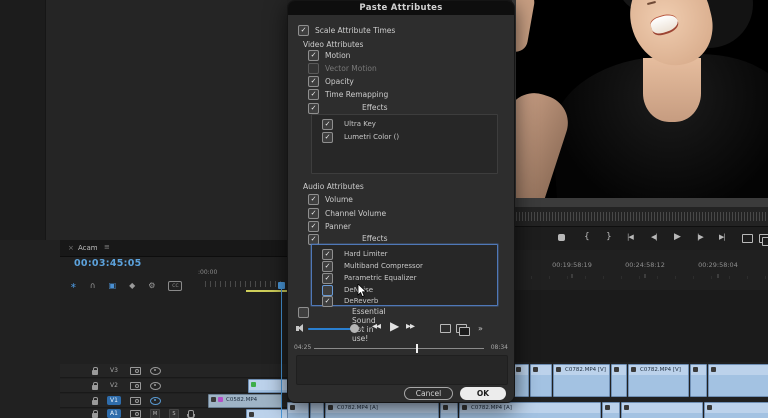 The image size is (768, 418). Describe the element at coordinates (113, 286) in the screenshot. I see `linked-selection-icon: ▣` at that location.